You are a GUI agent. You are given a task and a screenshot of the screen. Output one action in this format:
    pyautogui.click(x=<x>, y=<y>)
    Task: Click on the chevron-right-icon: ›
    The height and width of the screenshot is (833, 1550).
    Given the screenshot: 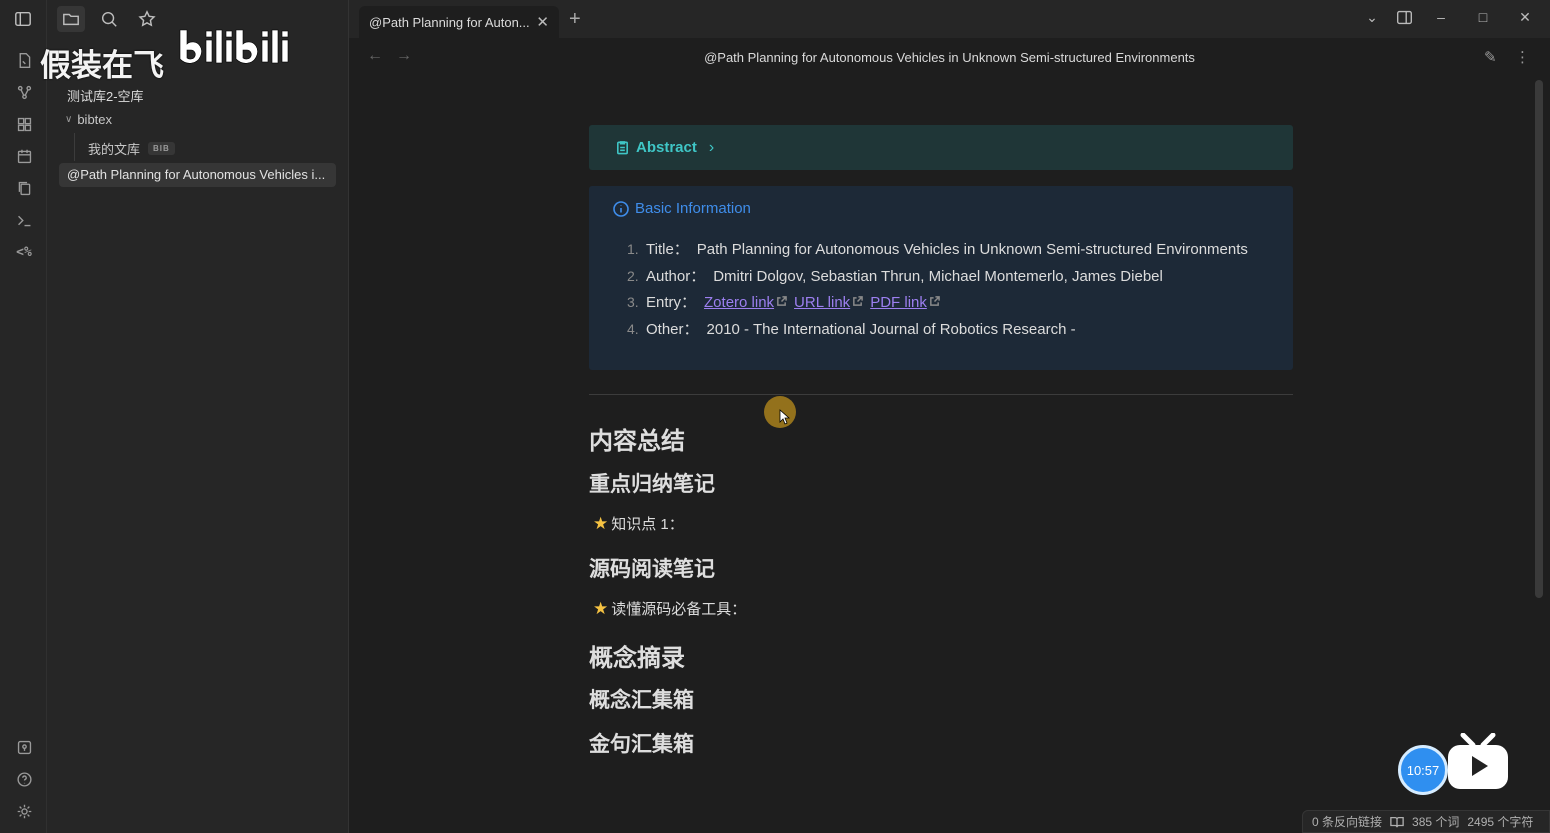 What is the action you would take?
    pyautogui.click(x=711, y=147)
    